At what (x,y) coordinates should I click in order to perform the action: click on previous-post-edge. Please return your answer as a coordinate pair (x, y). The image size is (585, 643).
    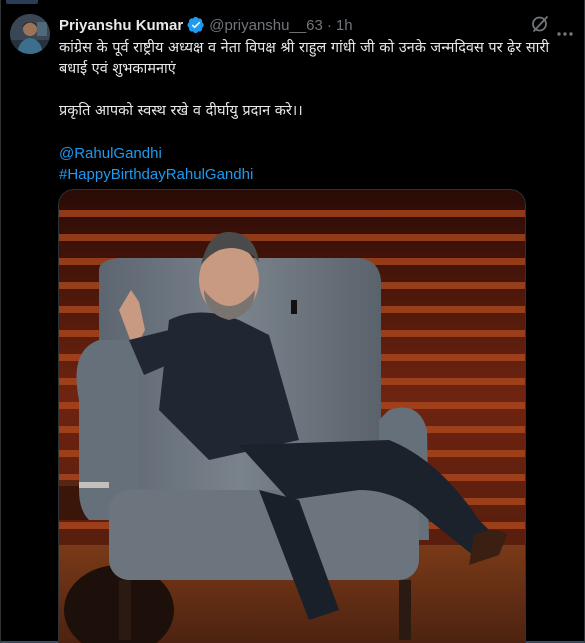
    Looking at the image, I should click on (22, 2).